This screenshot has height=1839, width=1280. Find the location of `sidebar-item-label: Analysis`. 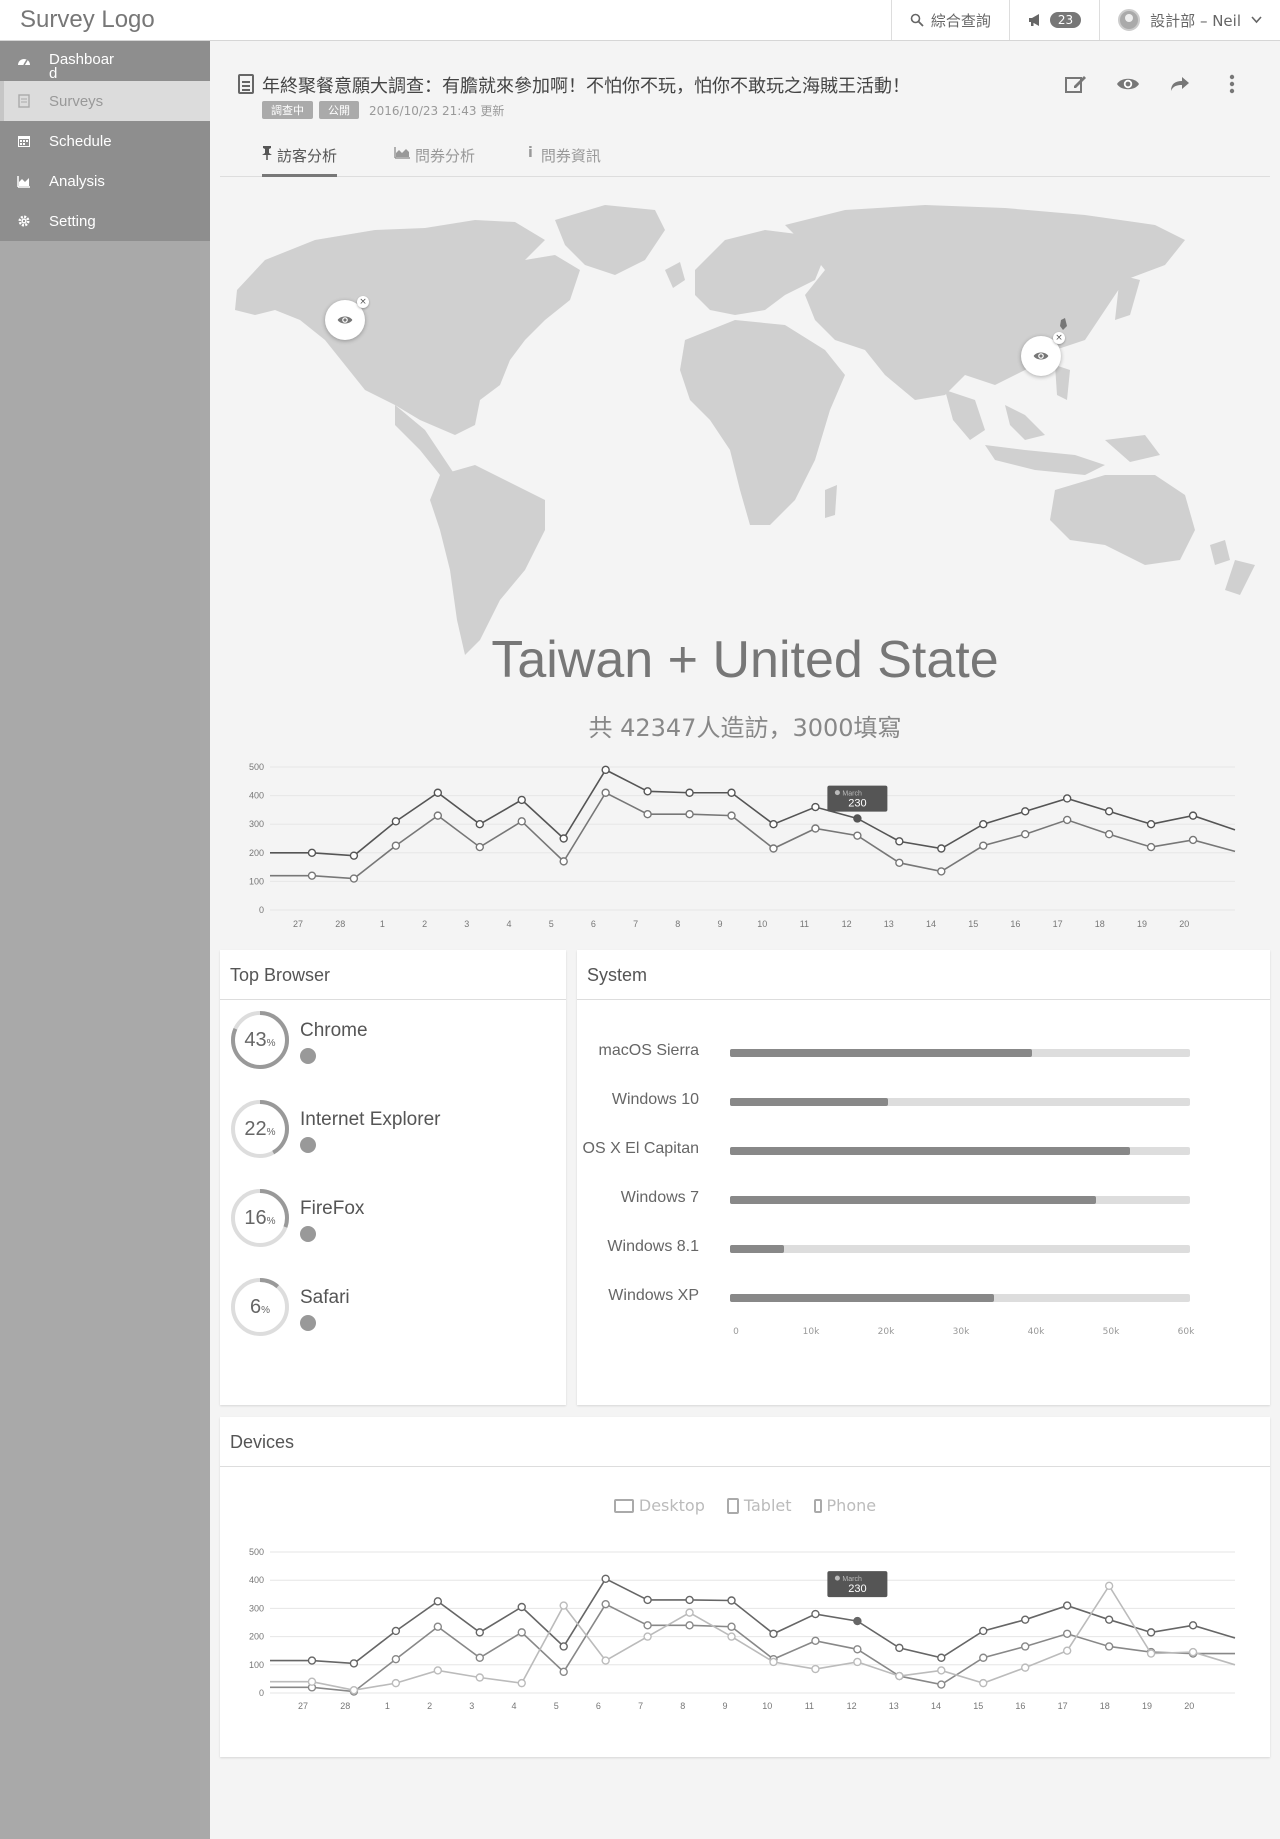

sidebar-item-label: Analysis is located at coordinates (77, 181).